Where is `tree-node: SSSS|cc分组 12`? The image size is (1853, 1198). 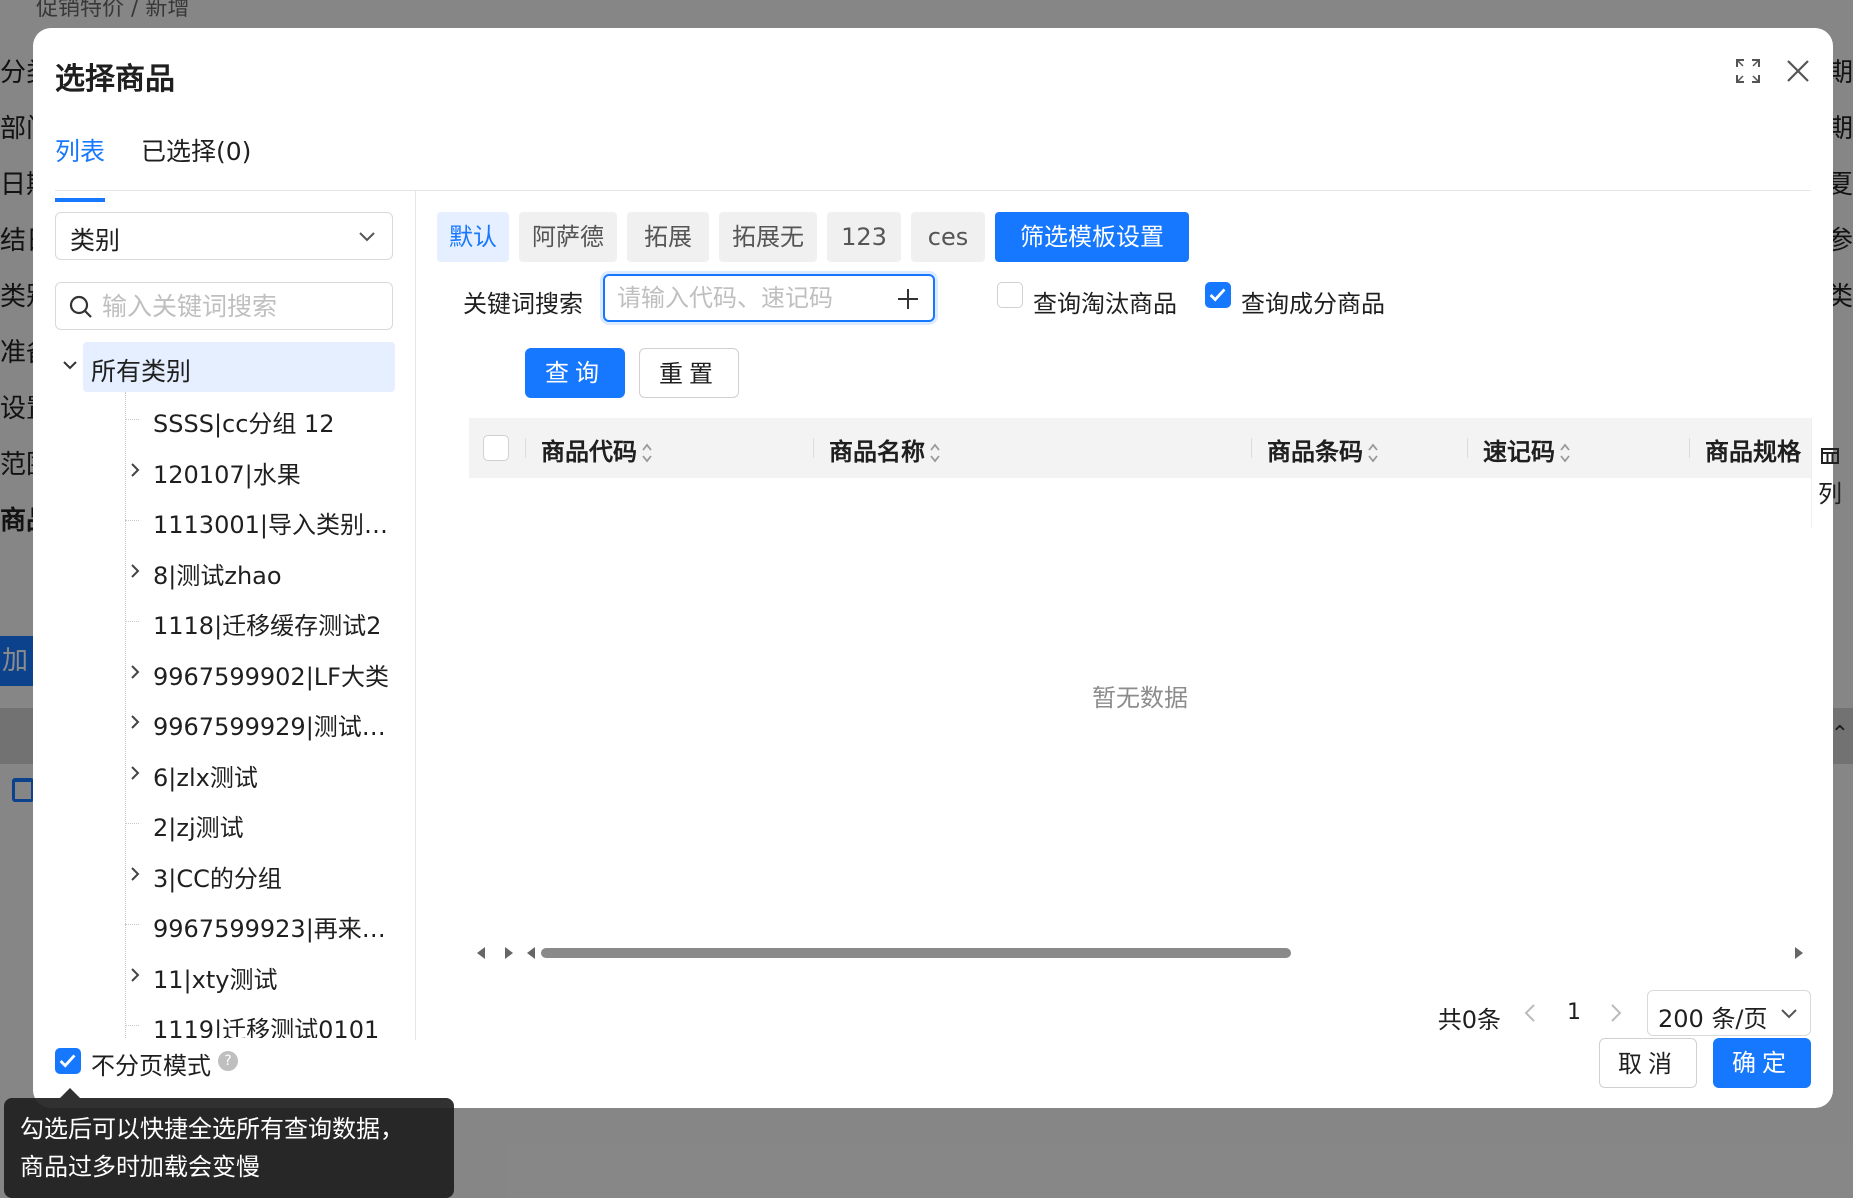 tree-node: SSSS|cc分组 12 is located at coordinates (256, 420).